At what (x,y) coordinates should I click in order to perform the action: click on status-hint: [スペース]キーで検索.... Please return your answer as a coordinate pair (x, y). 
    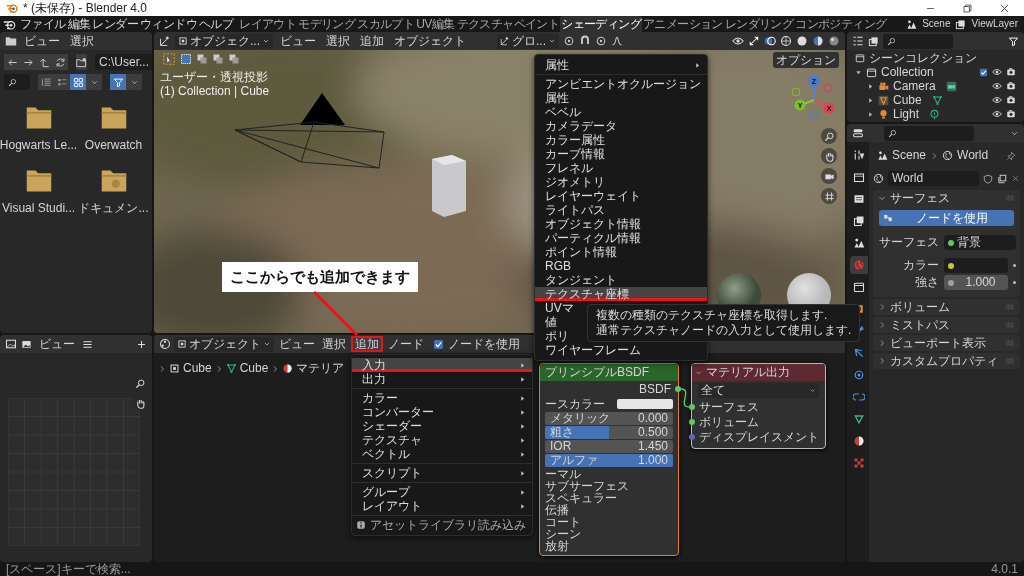
    Looking at the image, I should click on (68, 569).